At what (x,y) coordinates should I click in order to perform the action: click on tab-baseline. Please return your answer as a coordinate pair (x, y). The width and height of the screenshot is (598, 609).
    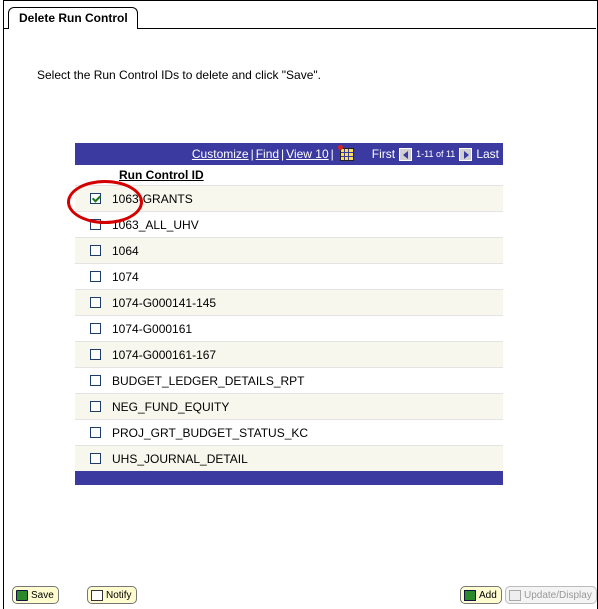
    Looking at the image, I should click on (367, 28).